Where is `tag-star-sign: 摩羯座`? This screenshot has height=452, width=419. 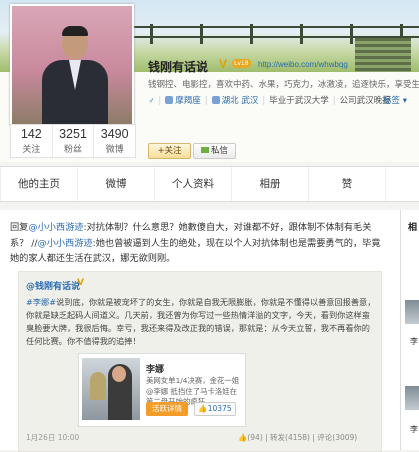
tag-star-sign: 摩羯座 is located at coordinates (188, 101).